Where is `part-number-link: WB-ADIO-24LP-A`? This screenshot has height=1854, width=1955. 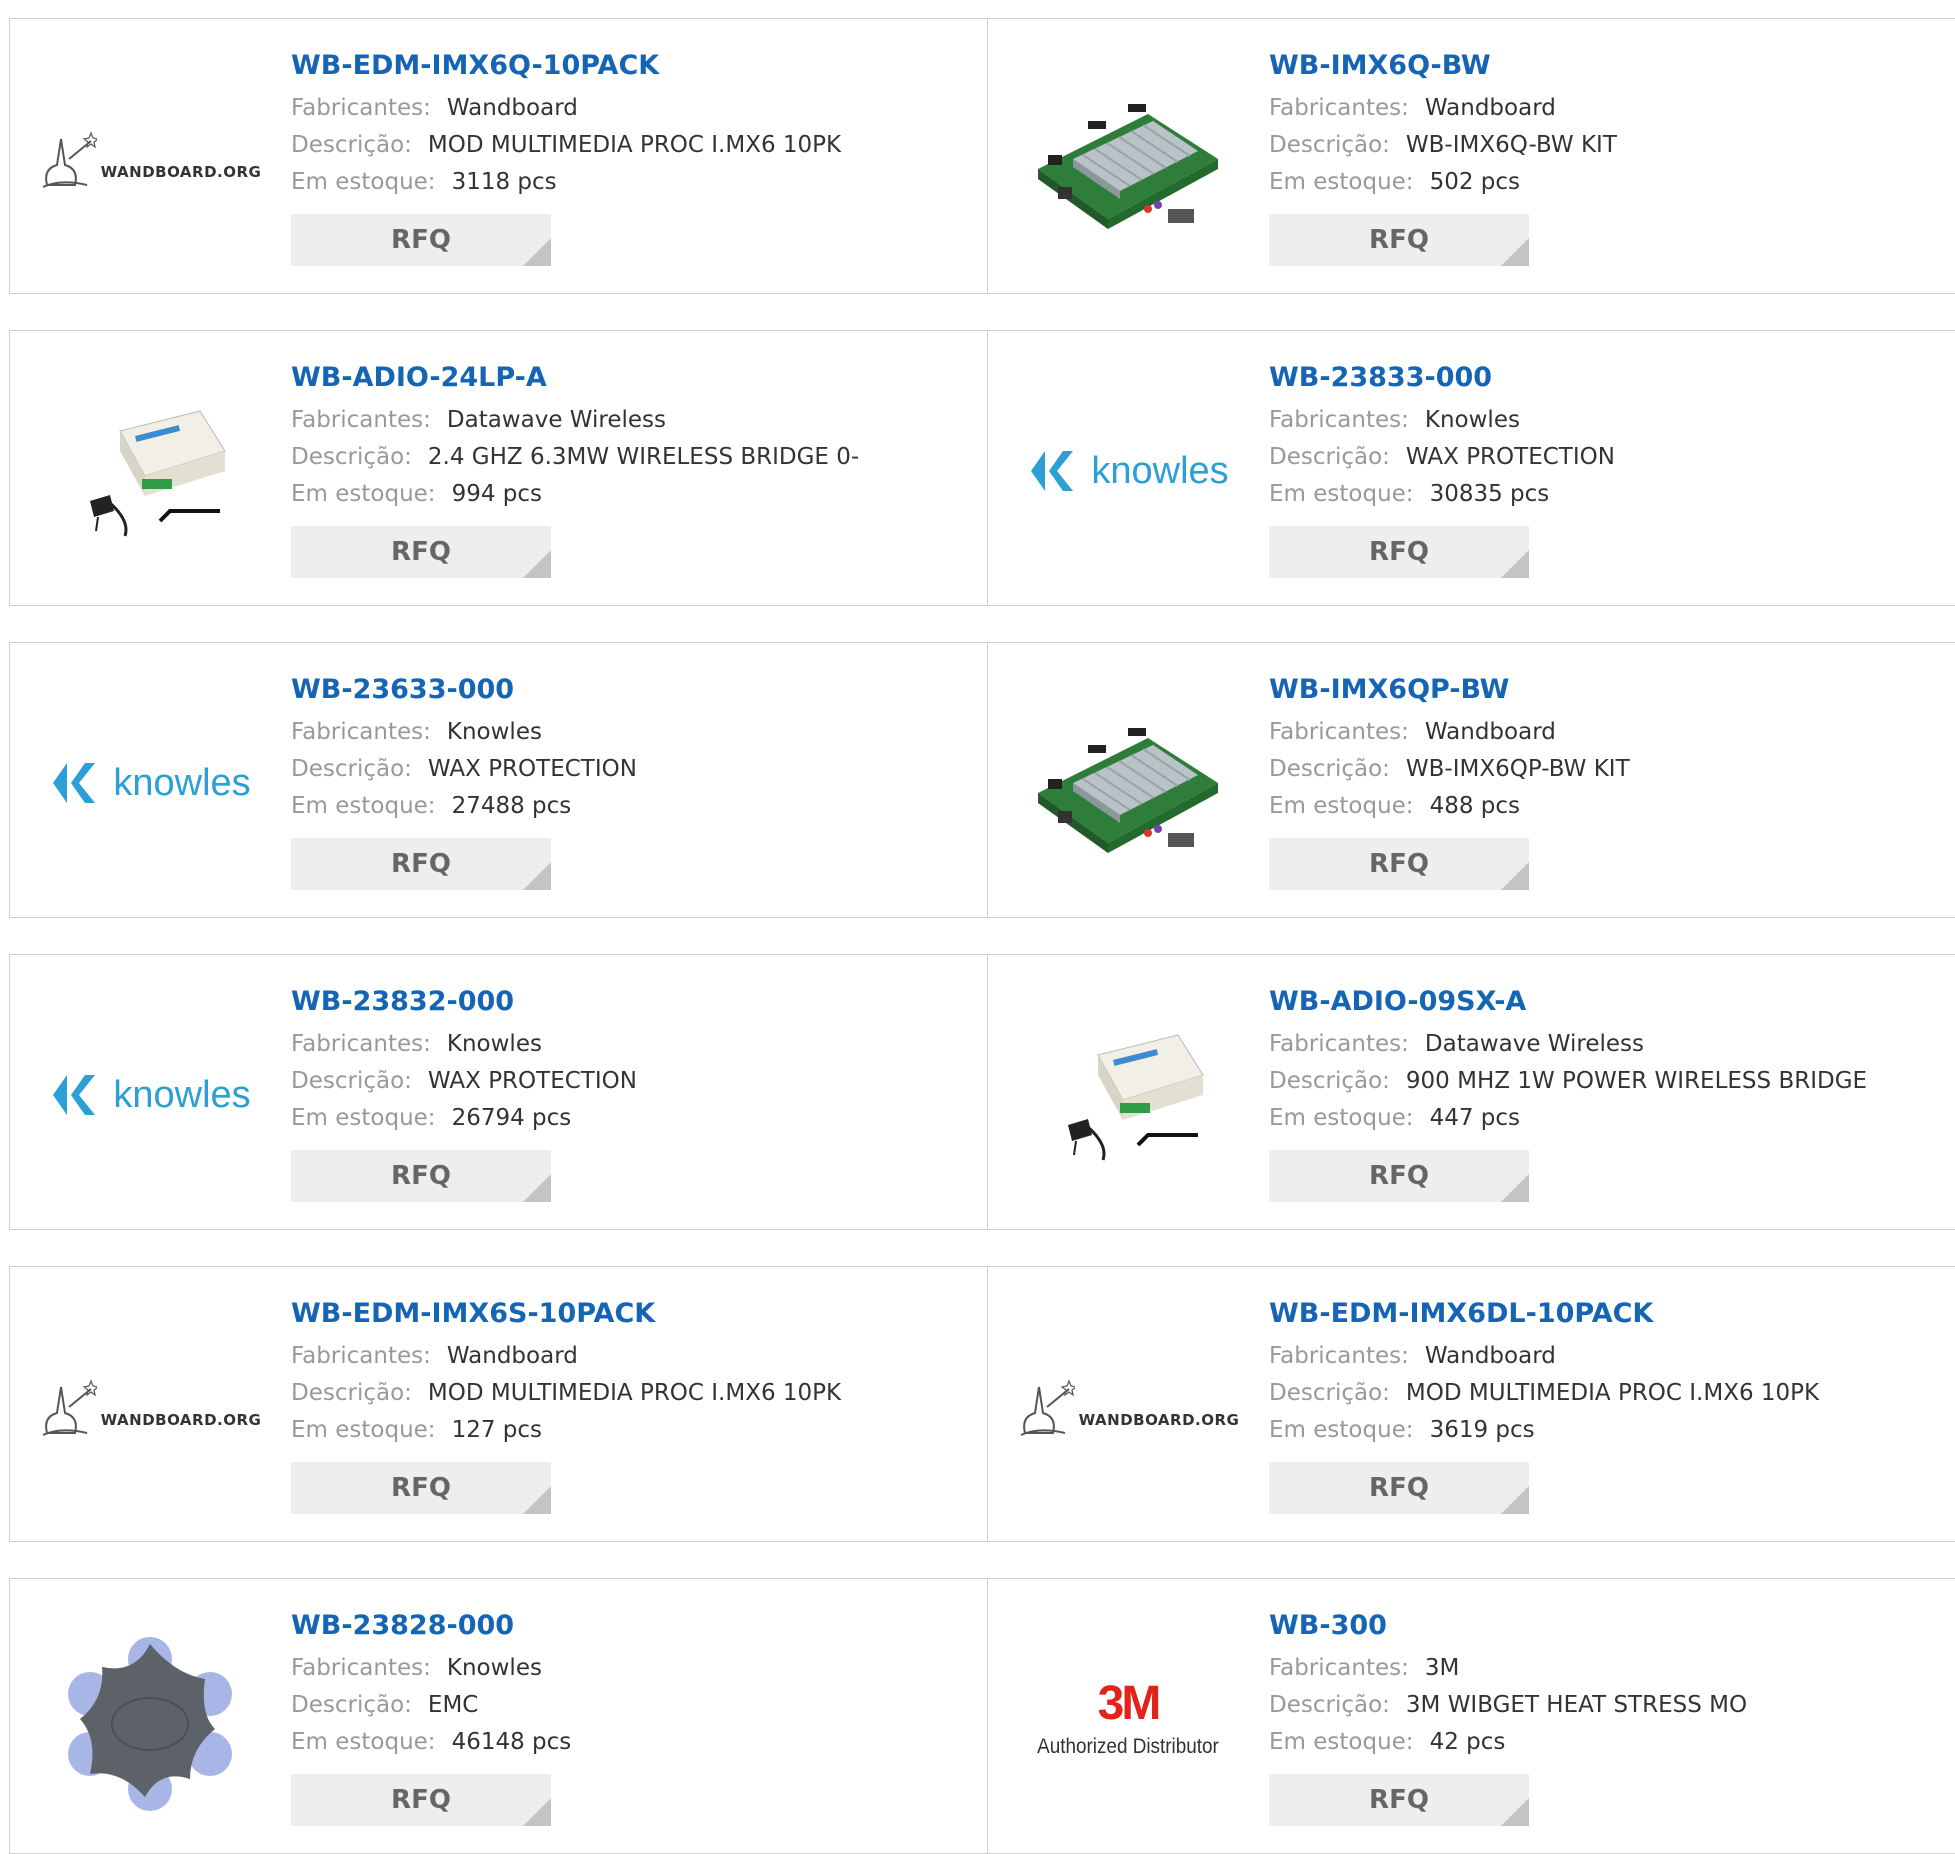 part-number-link: WB-ADIO-24LP-A is located at coordinates (634, 378).